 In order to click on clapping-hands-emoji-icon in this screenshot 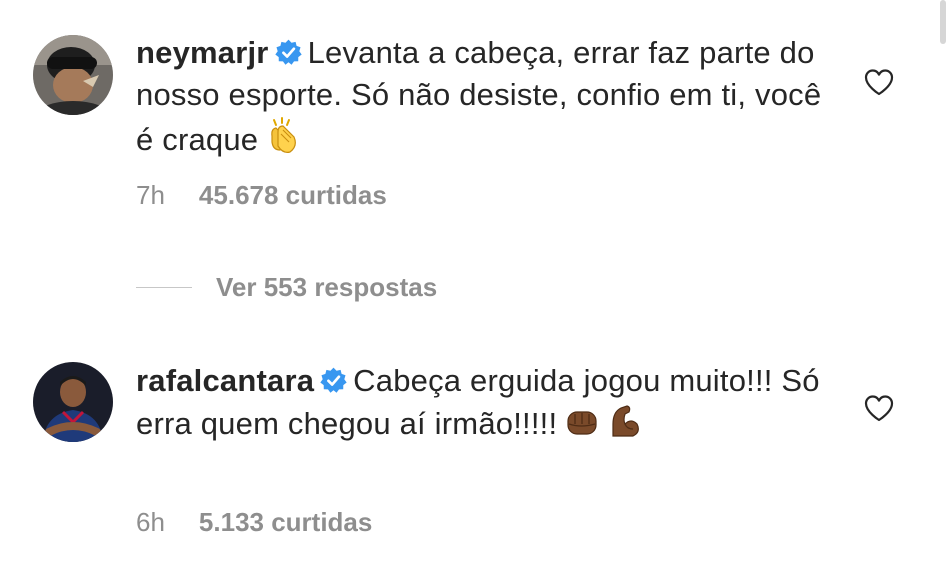, I will do `click(284, 141)`.